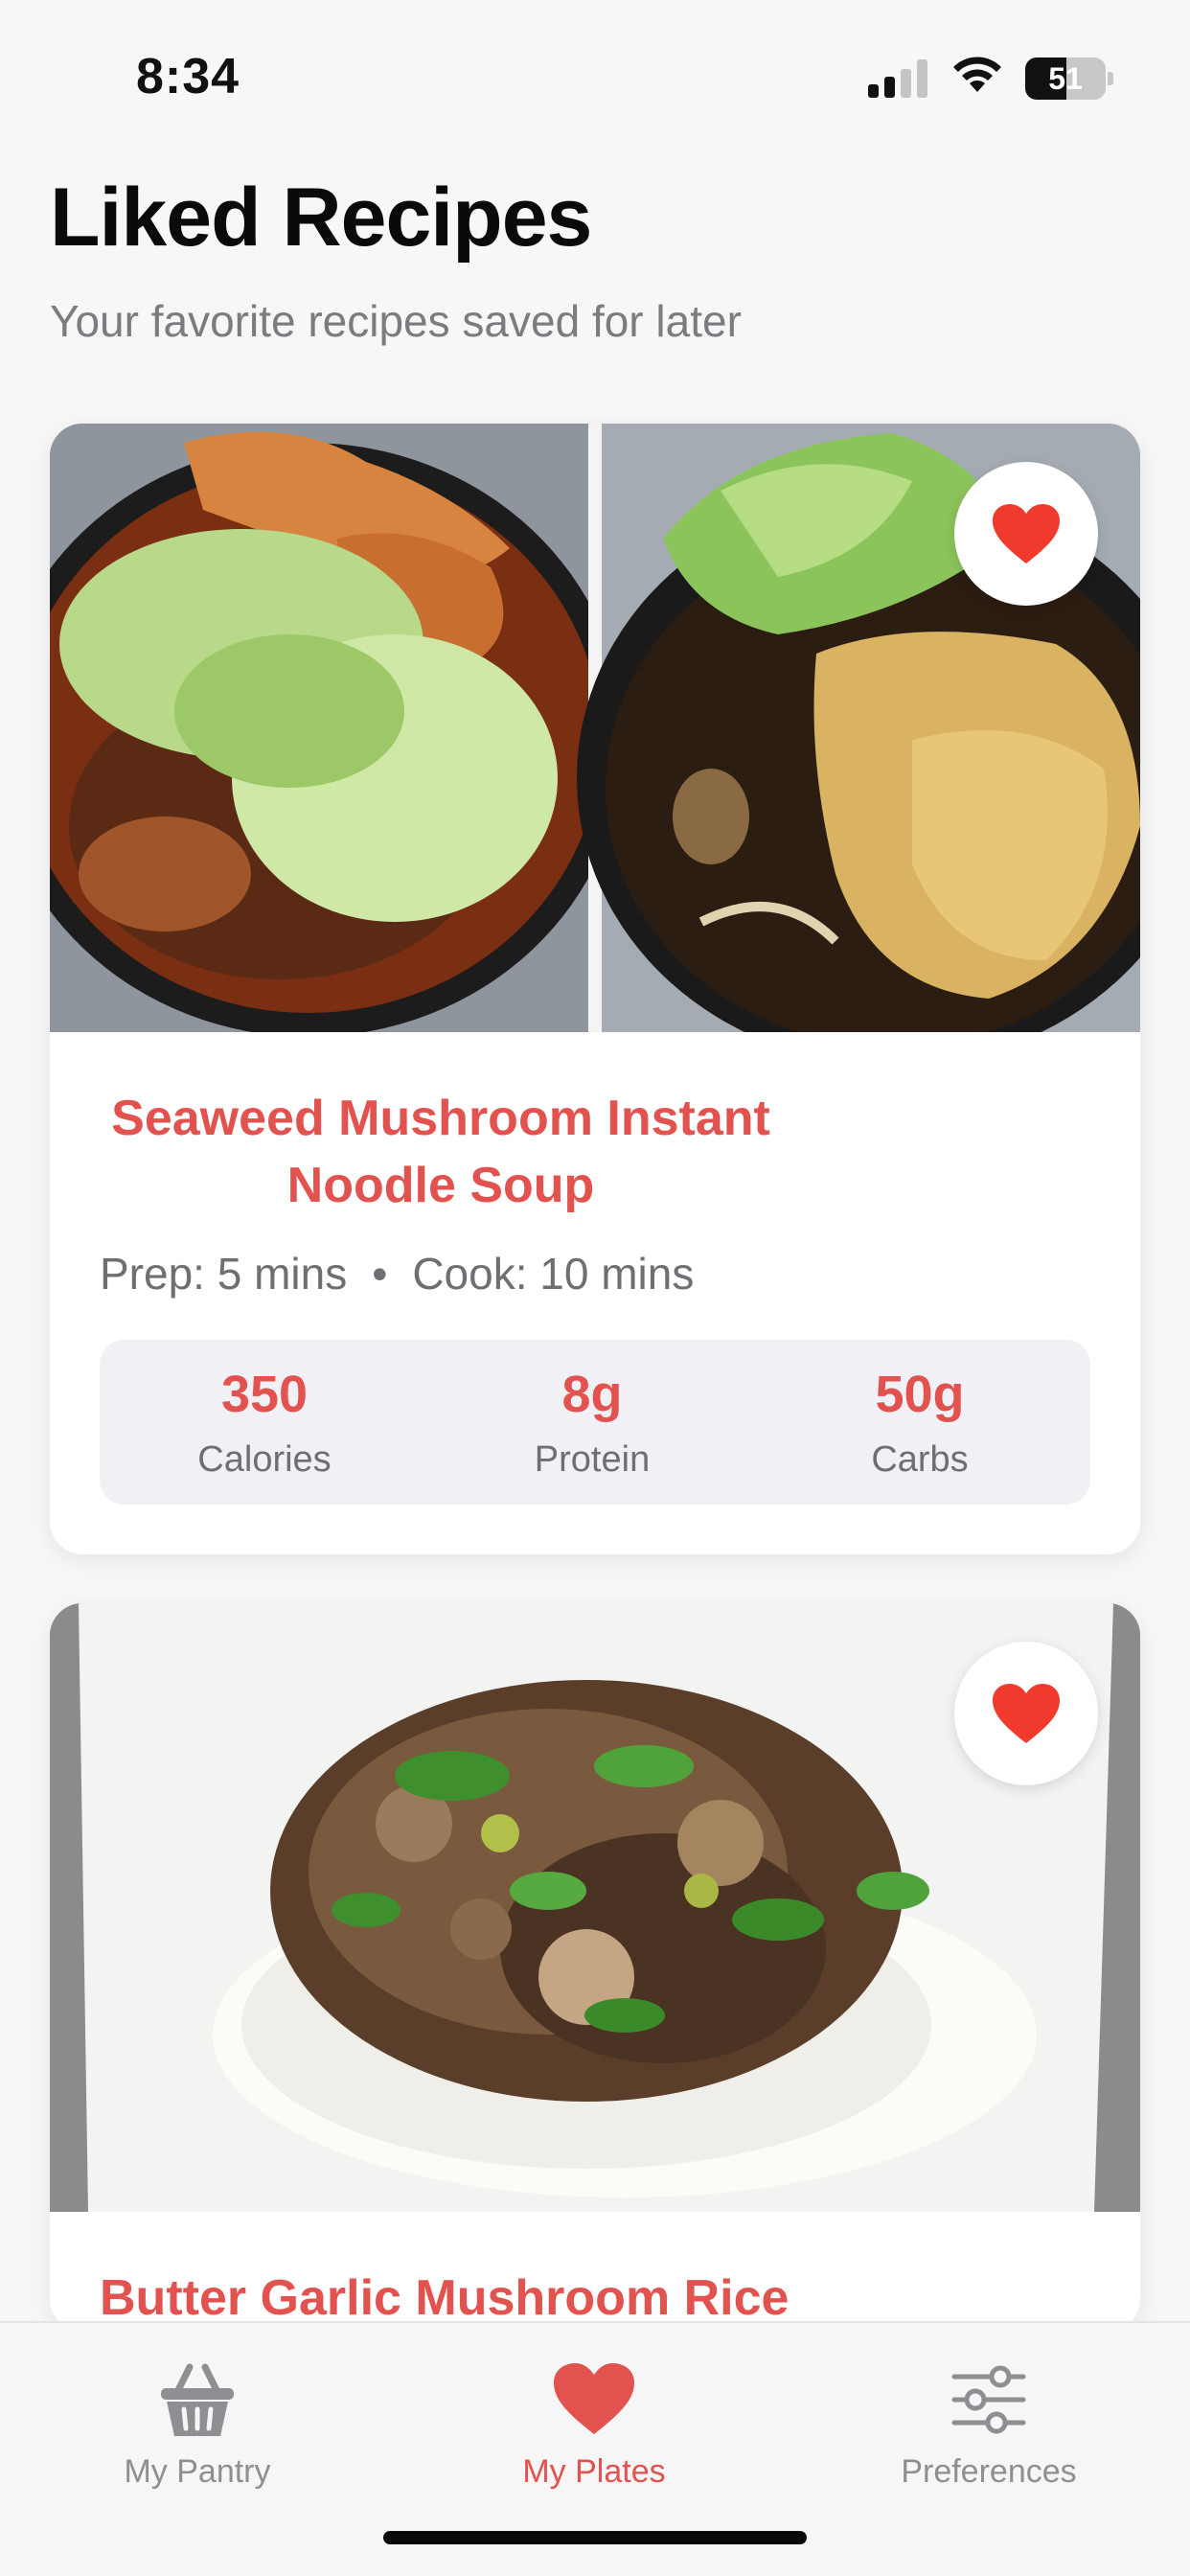  Describe the element at coordinates (899, 78) in the screenshot. I see `cellular-signal-icon` at that location.